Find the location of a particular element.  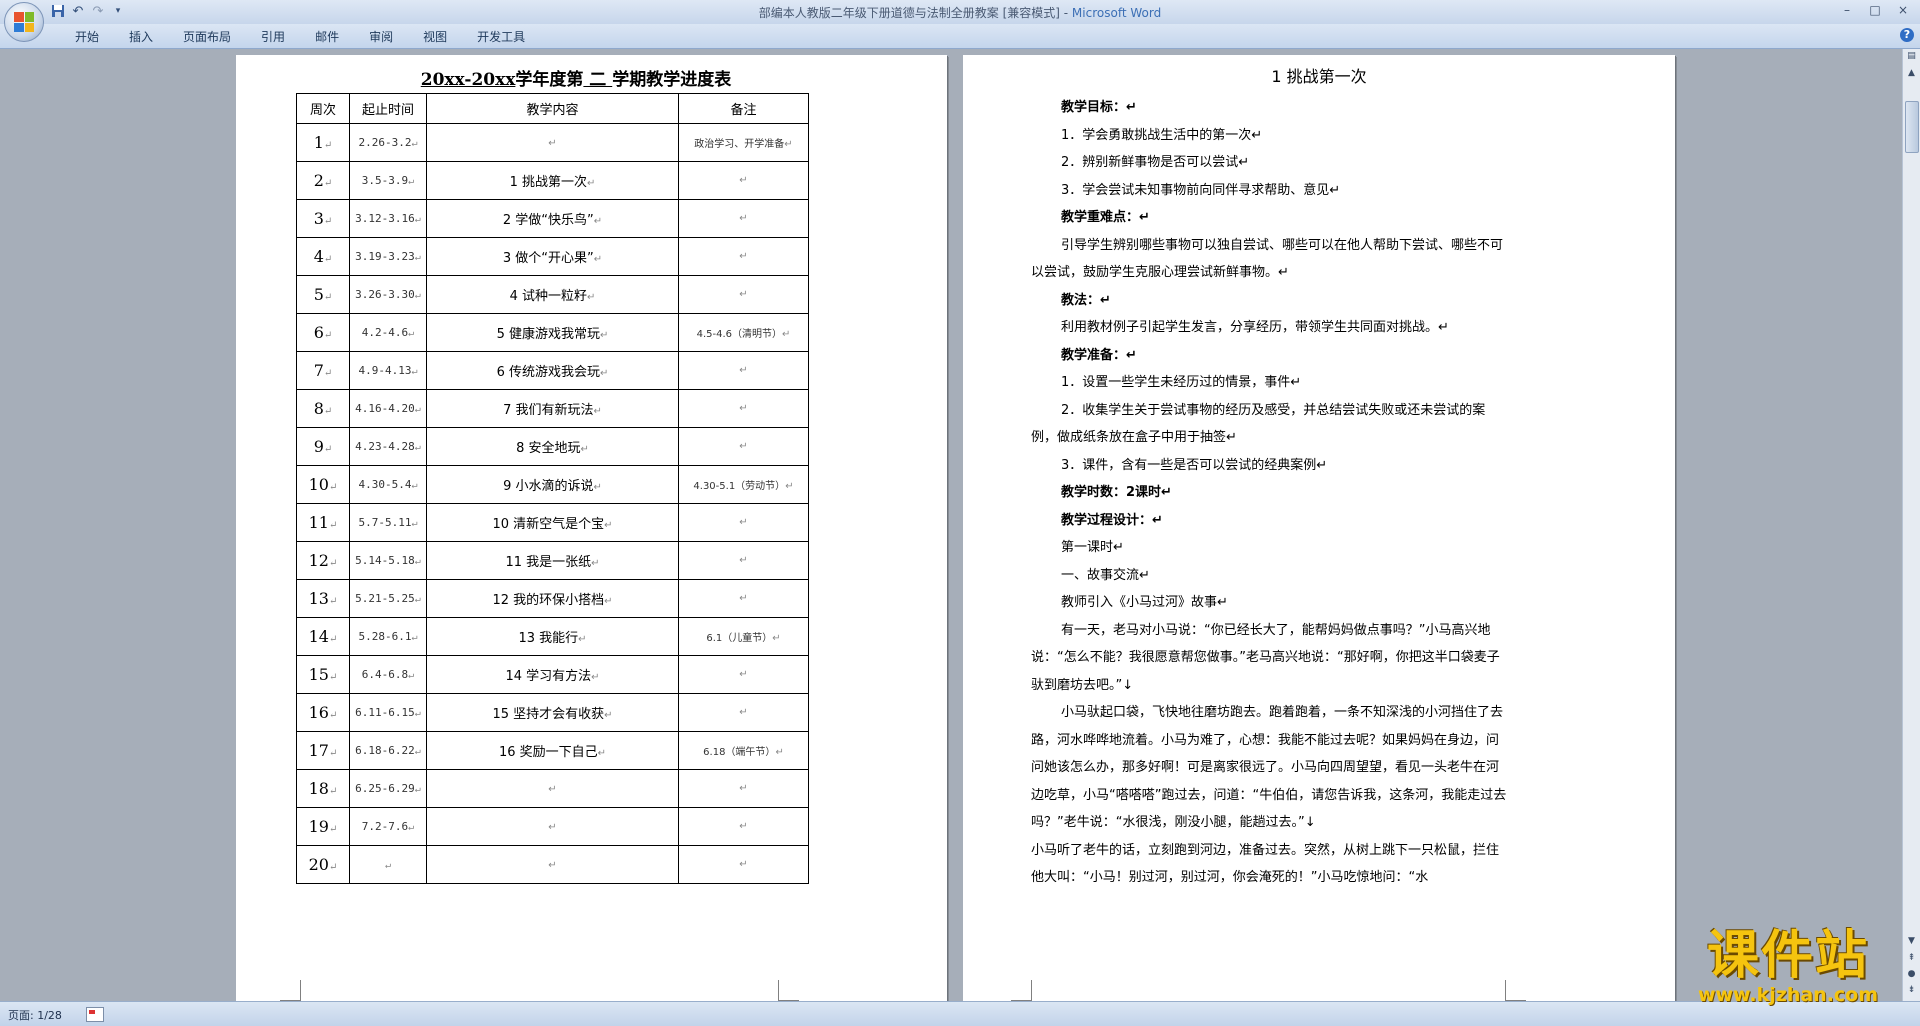

cell-date: ↵ is located at coordinates (388, 864).